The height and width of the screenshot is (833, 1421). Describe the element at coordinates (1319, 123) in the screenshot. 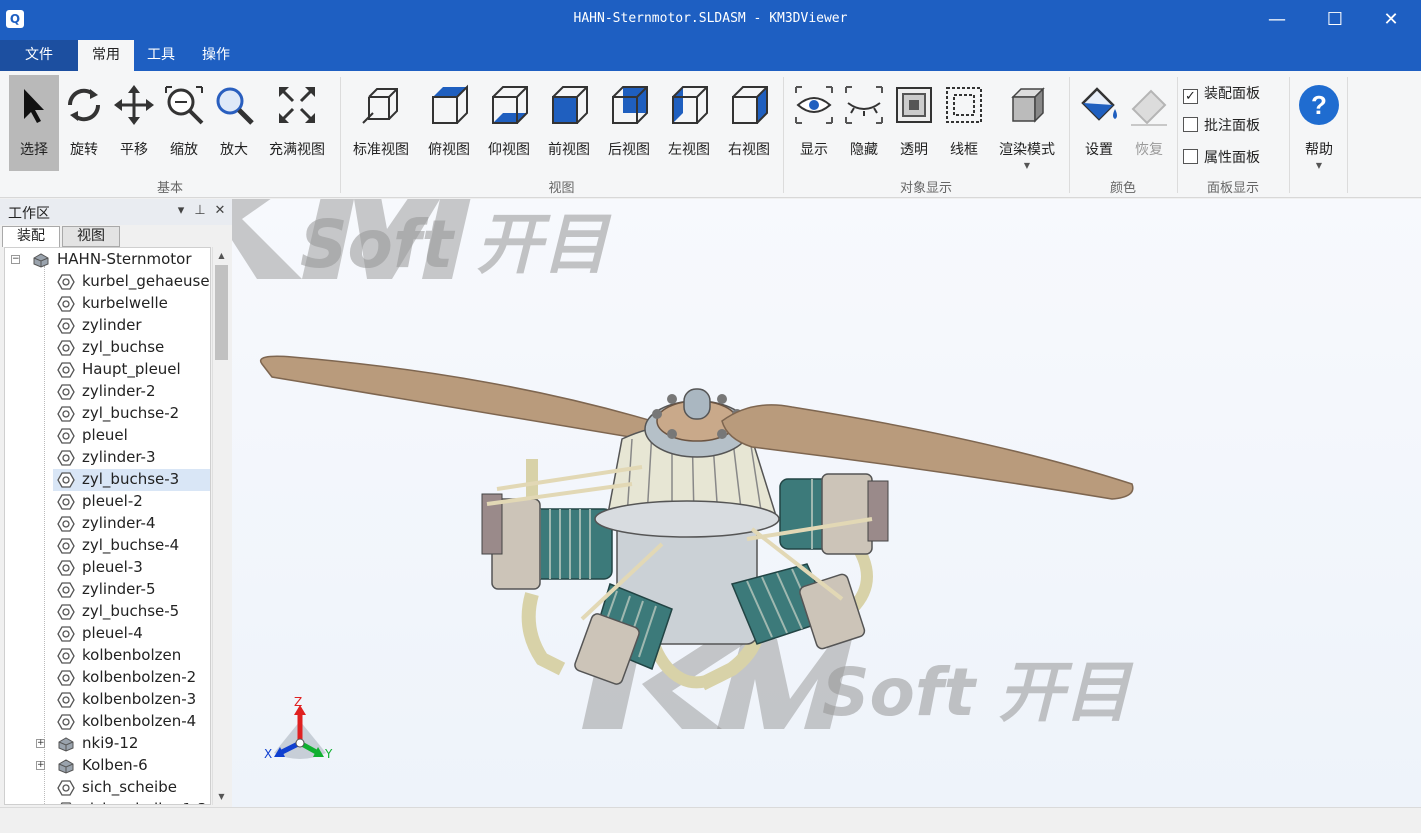

I see `help-button: ? 帮助 ▼` at that location.